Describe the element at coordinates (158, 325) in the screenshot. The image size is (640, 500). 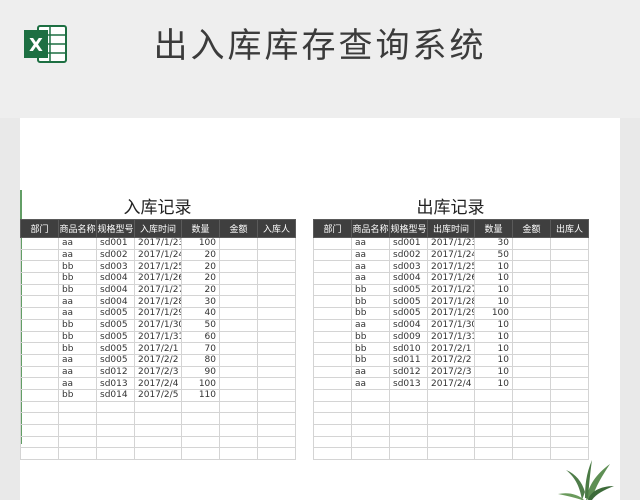
I see `table-cell: 2017/1/30` at that location.